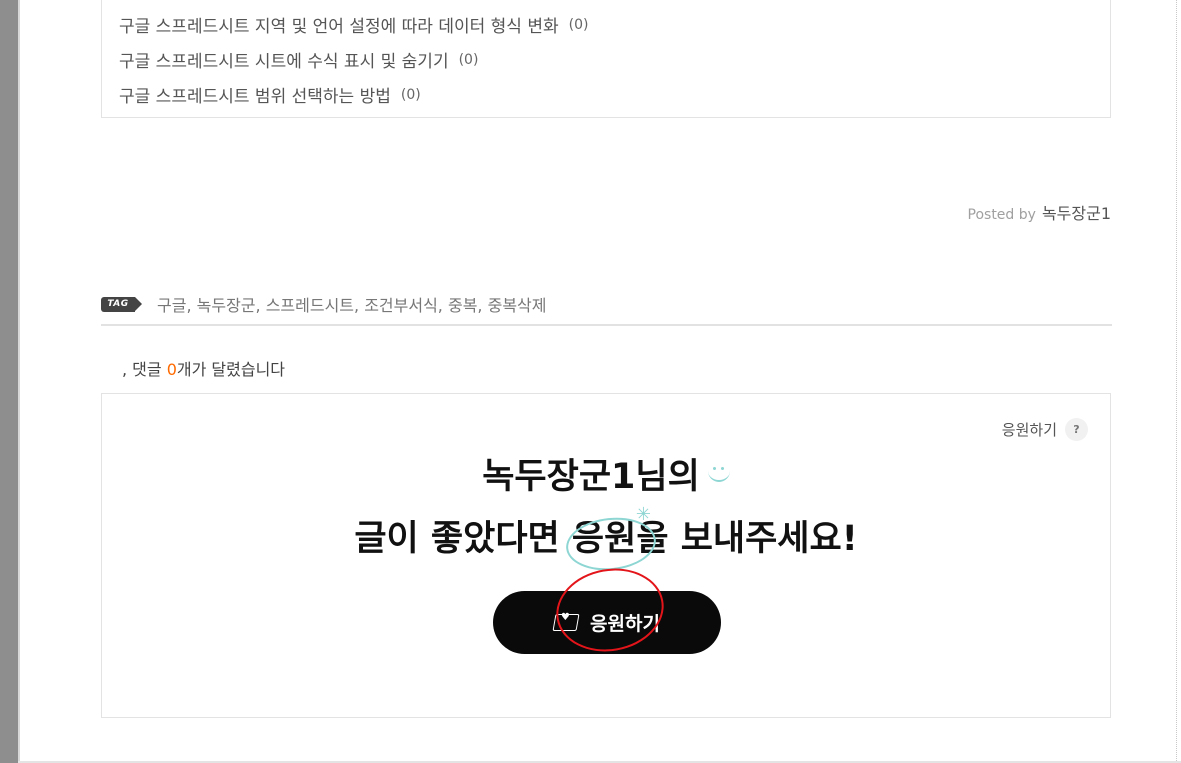 The image size is (1181, 763). What do you see at coordinates (1076, 429) in the screenshot?
I see `help-icon: ?` at bounding box center [1076, 429].